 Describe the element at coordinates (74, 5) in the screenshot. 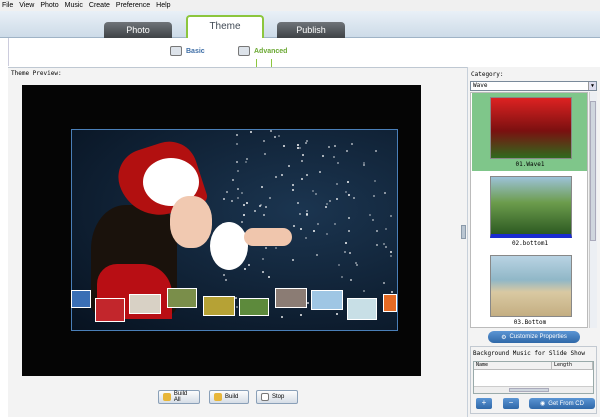

I see `menu-music: Music` at that location.